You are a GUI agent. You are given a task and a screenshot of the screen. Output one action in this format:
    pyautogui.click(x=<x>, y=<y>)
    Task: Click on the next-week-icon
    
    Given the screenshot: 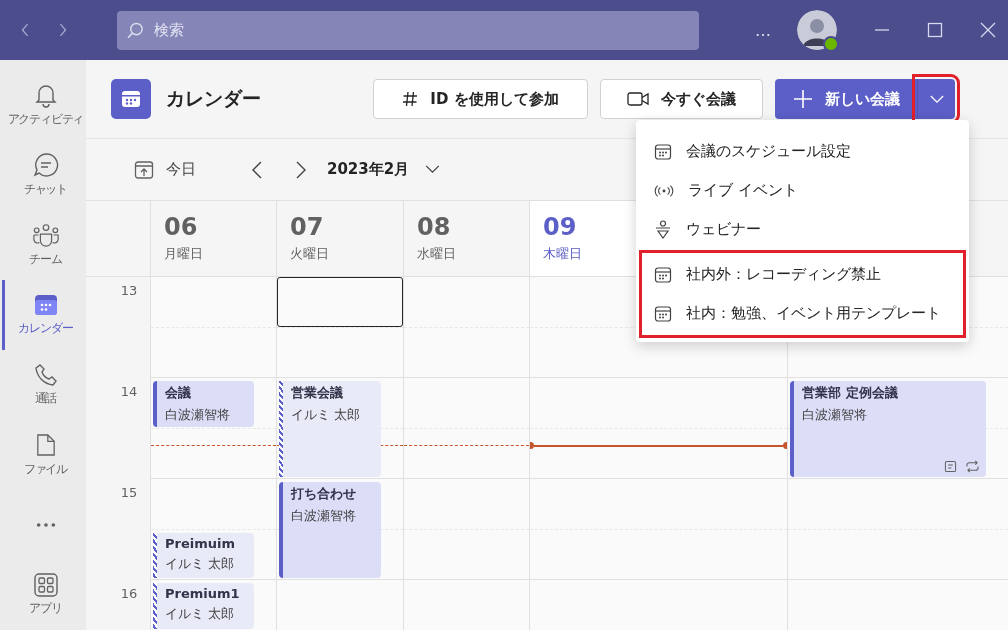 What is the action you would take?
    pyautogui.click(x=301, y=169)
    